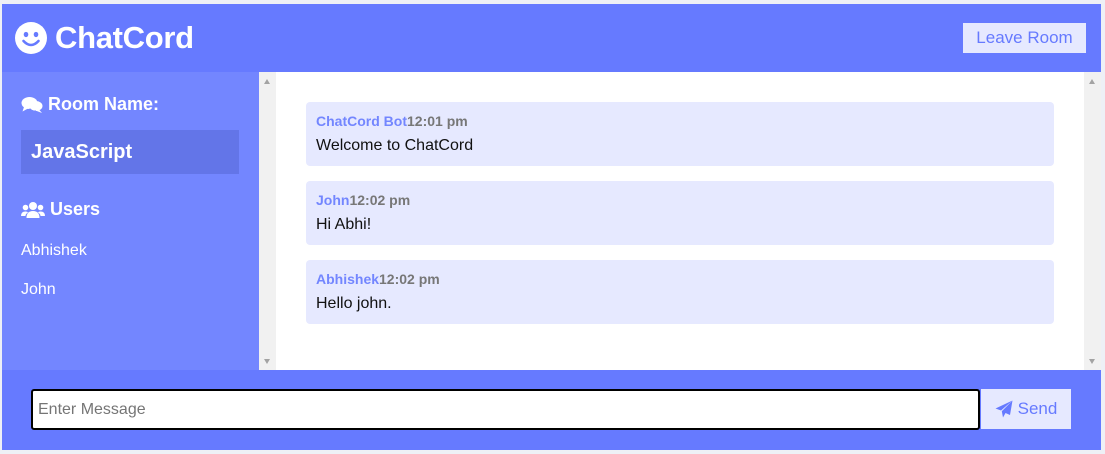  I want to click on sidebar-scrollbar, so click(267, 221).